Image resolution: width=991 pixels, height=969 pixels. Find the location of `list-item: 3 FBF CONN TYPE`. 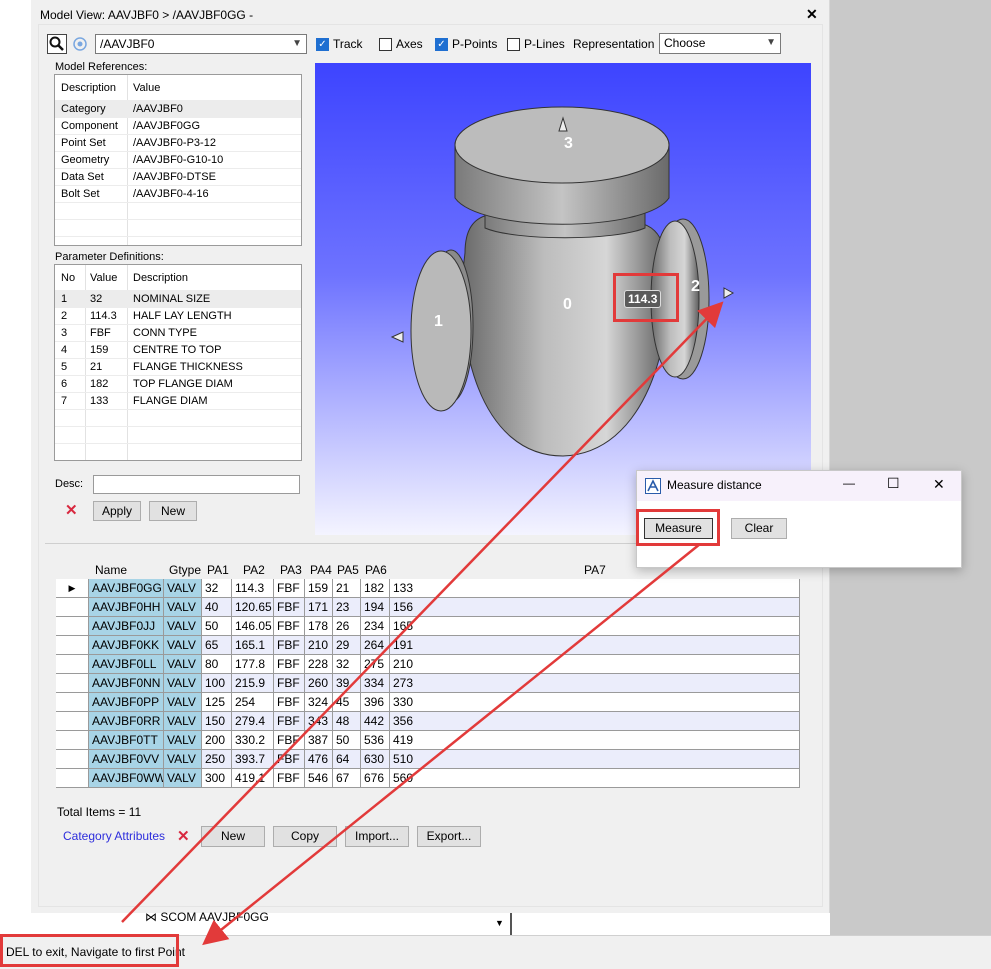

list-item: 3 FBF CONN TYPE is located at coordinates (178, 333).